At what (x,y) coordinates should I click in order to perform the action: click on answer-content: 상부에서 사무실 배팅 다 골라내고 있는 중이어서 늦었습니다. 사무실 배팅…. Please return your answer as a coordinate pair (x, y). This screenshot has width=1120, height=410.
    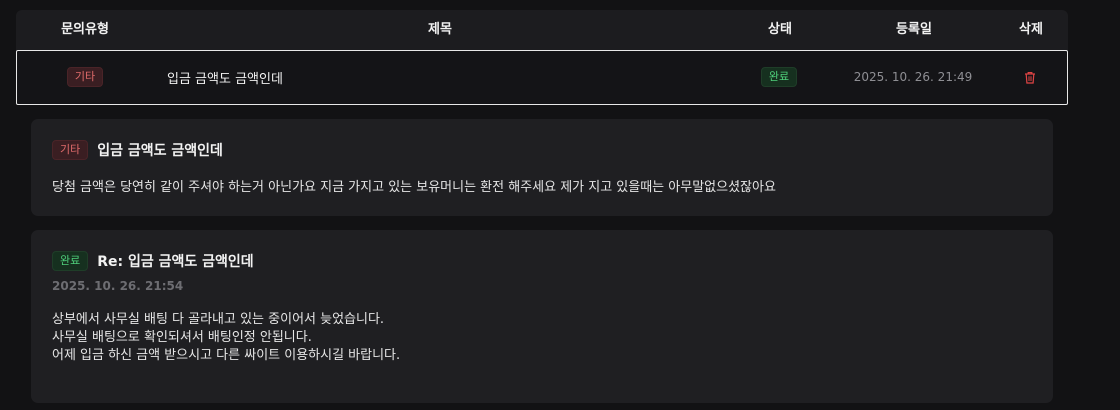
    Looking at the image, I should click on (226, 338).